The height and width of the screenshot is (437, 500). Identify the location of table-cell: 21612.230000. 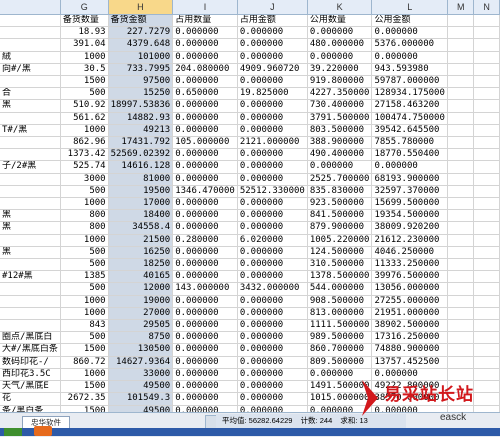
(410, 240).